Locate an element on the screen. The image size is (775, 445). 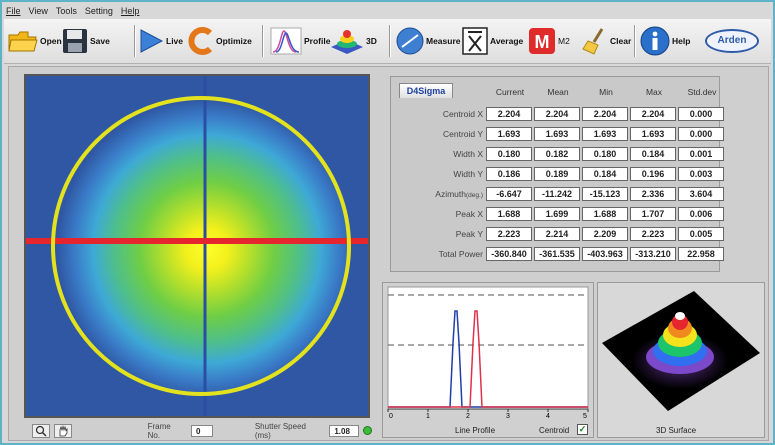
centroid-checkbox: ✓ is located at coordinates (582, 429).